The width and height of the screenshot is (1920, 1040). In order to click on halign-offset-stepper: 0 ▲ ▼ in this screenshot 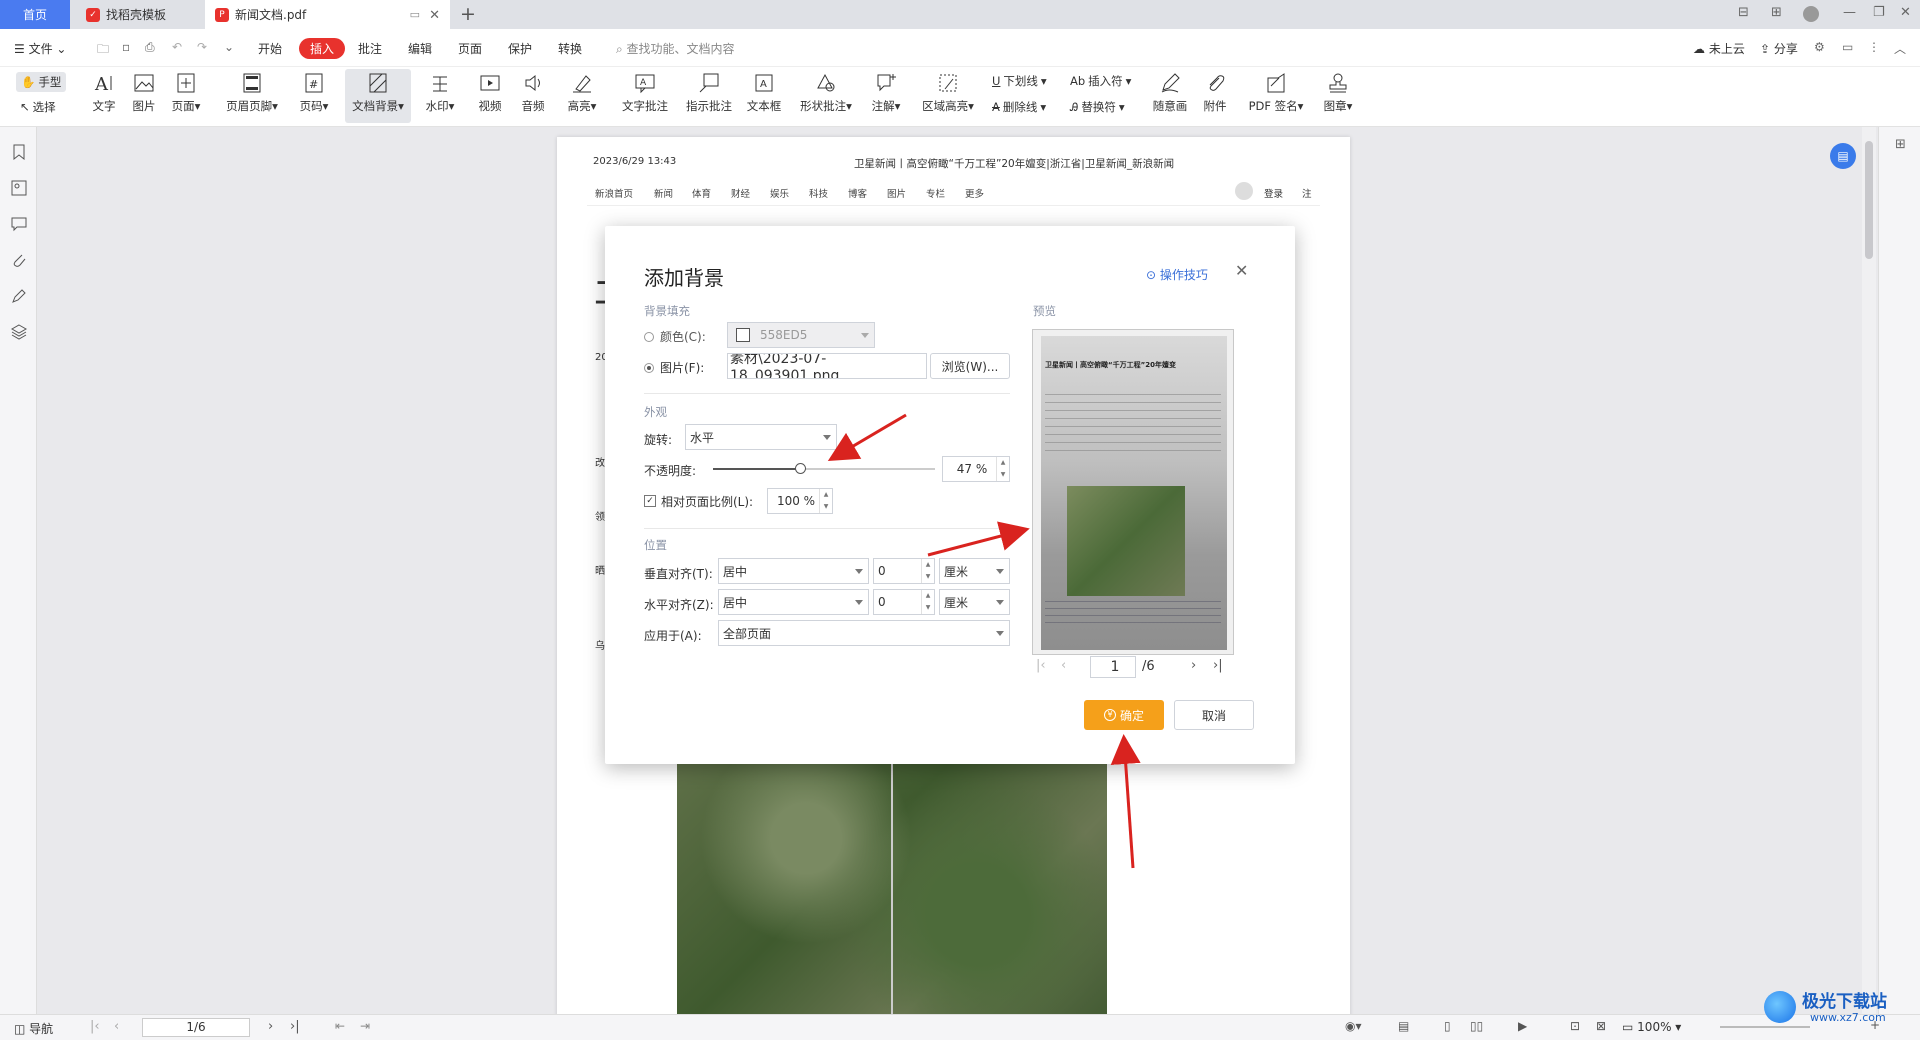, I will do `click(904, 602)`.